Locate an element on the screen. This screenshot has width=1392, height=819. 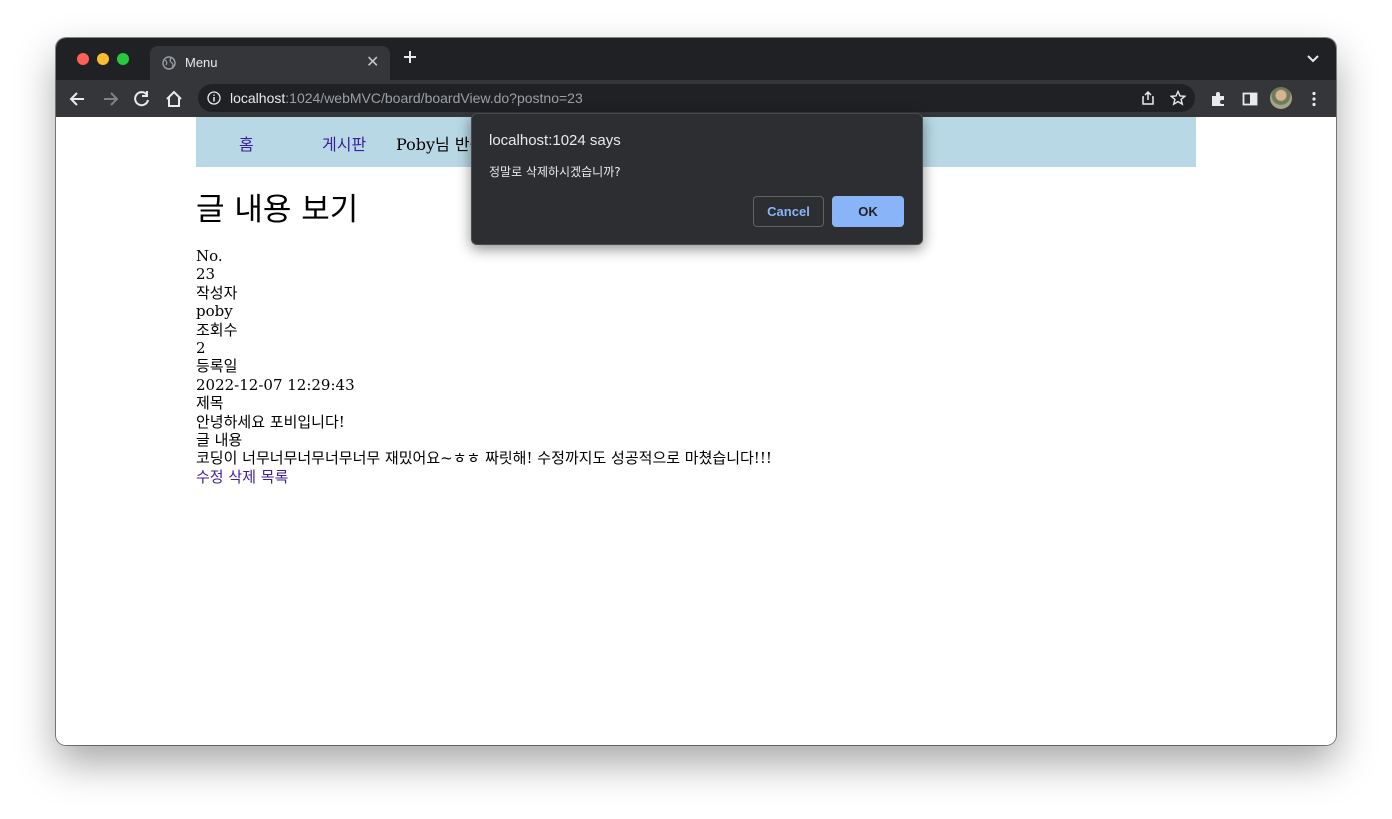
value-date: 2022-12-07 12:29:43 is located at coordinates (275, 384).